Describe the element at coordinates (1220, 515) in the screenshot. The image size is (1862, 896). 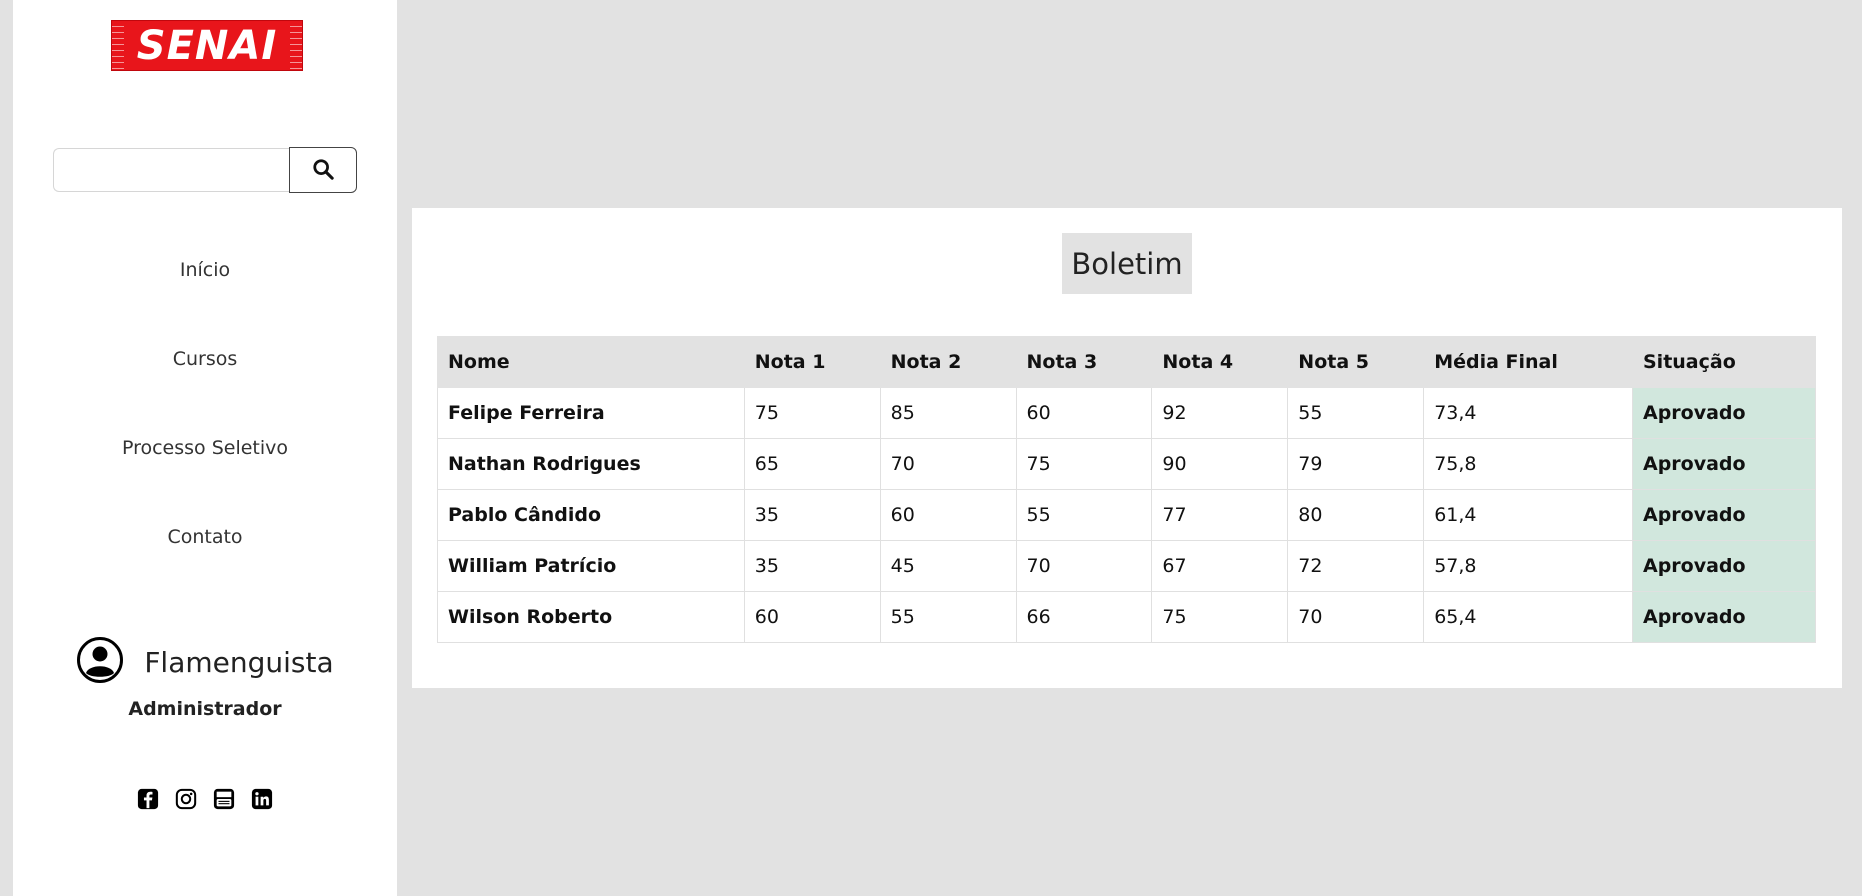
I see `grade-cell: 77` at that location.